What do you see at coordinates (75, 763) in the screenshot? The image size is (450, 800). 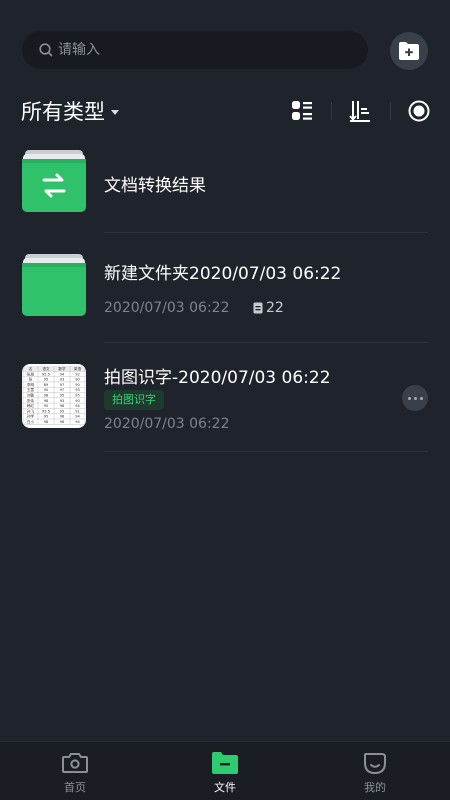 I see `camera-icon` at bounding box center [75, 763].